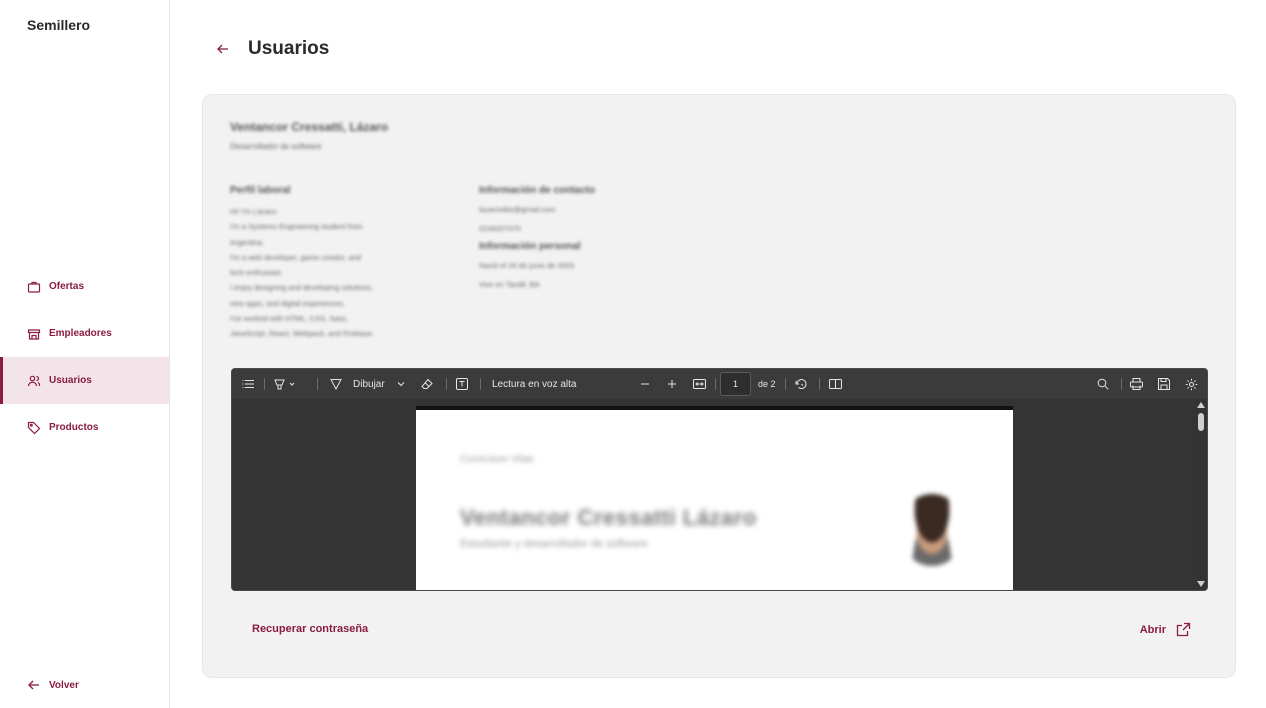  What do you see at coordinates (767, 384) in the screenshot?
I see `page-total: de 2` at bounding box center [767, 384].